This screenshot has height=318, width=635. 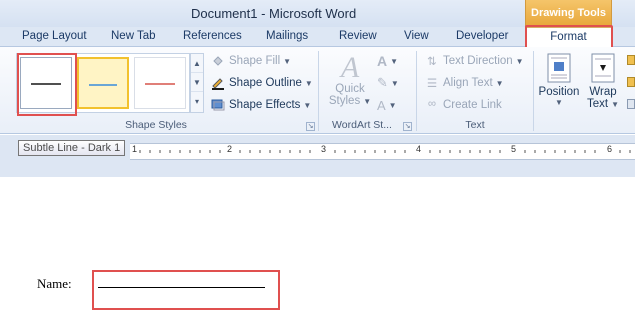 What do you see at coordinates (432, 84) in the screenshot?
I see `align-text-icon: ☰` at bounding box center [432, 84].